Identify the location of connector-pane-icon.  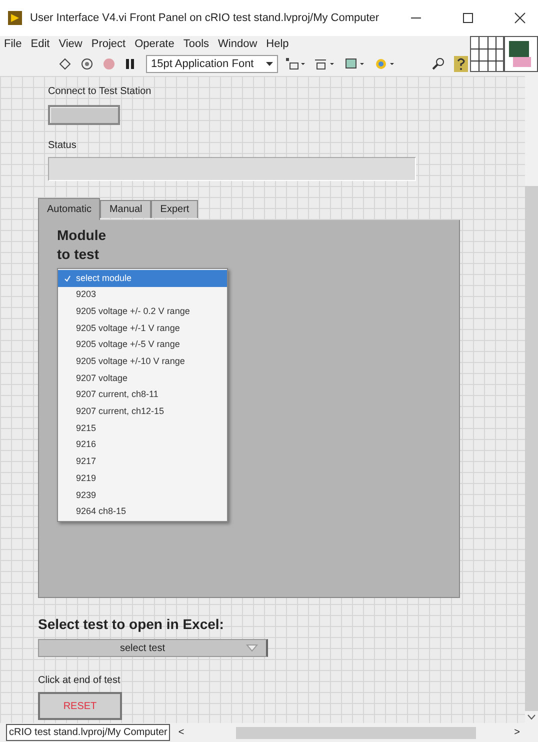
(487, 54).